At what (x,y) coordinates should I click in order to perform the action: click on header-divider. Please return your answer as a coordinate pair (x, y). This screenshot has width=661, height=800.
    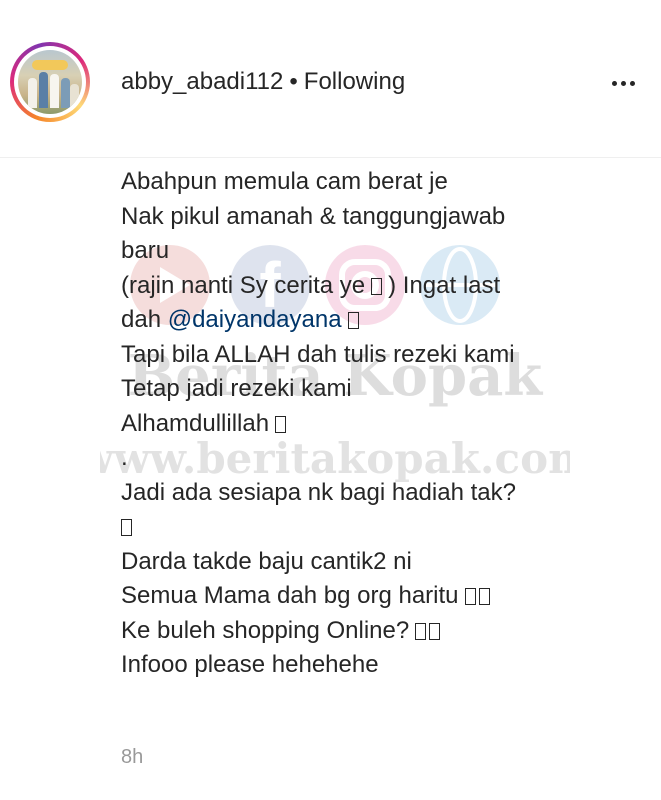
    Looking at the image, I should click on (330, 157).